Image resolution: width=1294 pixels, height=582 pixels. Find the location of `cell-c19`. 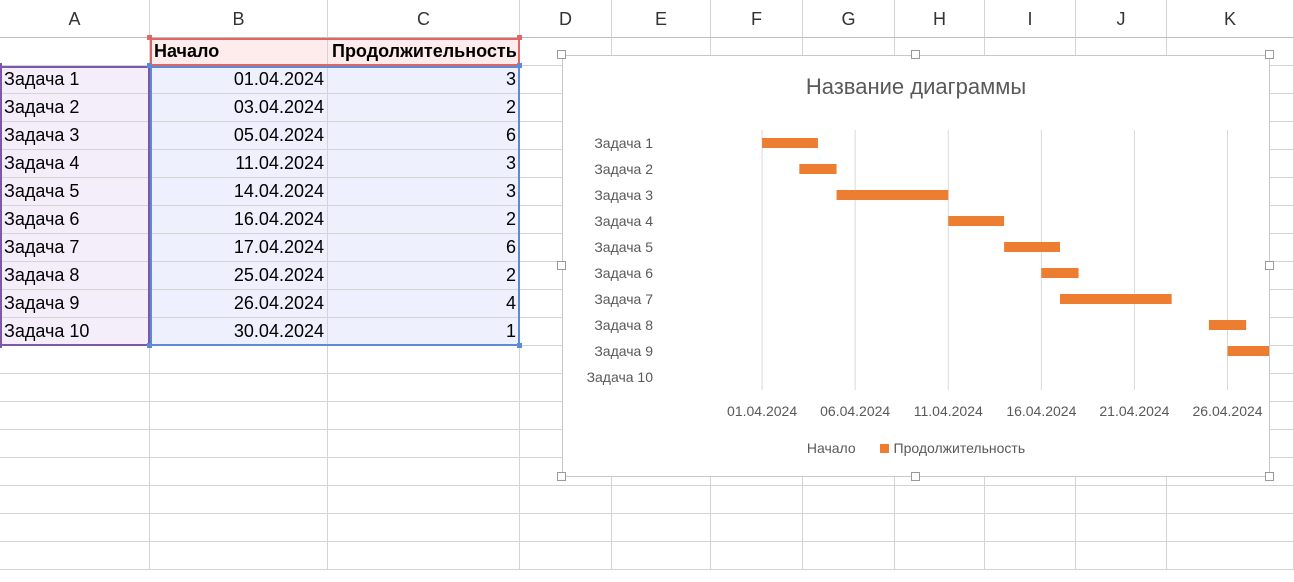

cell-c19 is located at coordinates (424, 556).